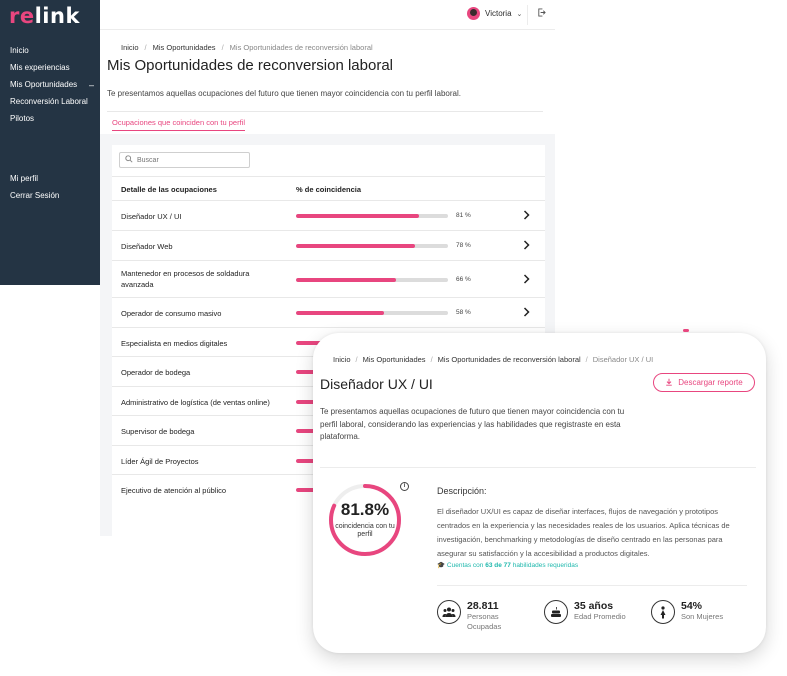  I want to click on avatar, so click(473, 13).